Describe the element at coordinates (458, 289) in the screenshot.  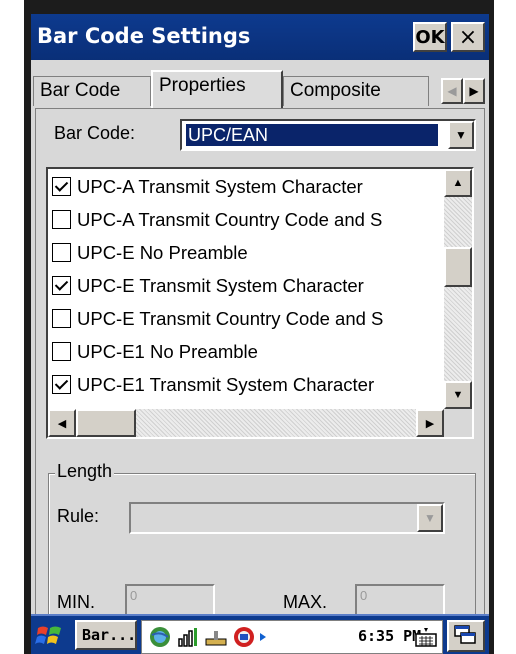
I see `vertical-scrollbar: ▲ ▼` at that location.